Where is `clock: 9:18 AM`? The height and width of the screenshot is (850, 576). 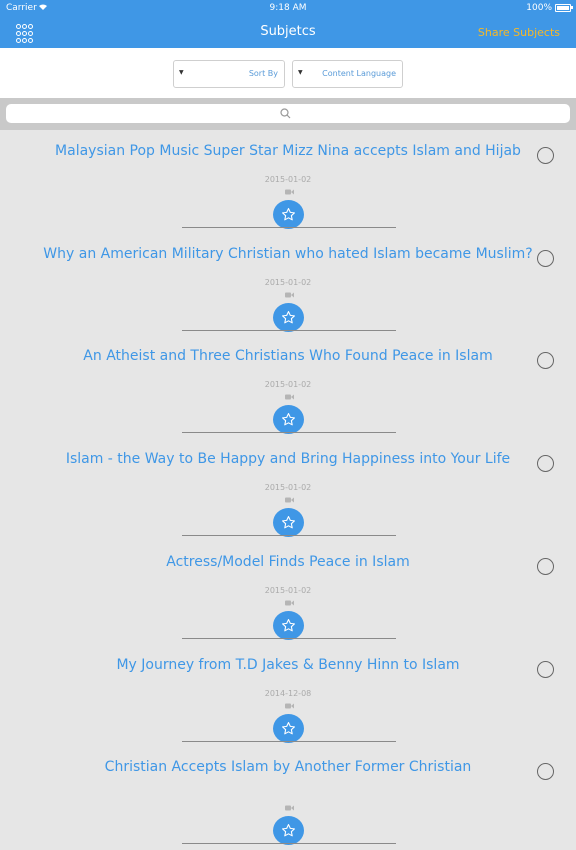
clock: 9:18 AM is located at coordinates (288, 8).